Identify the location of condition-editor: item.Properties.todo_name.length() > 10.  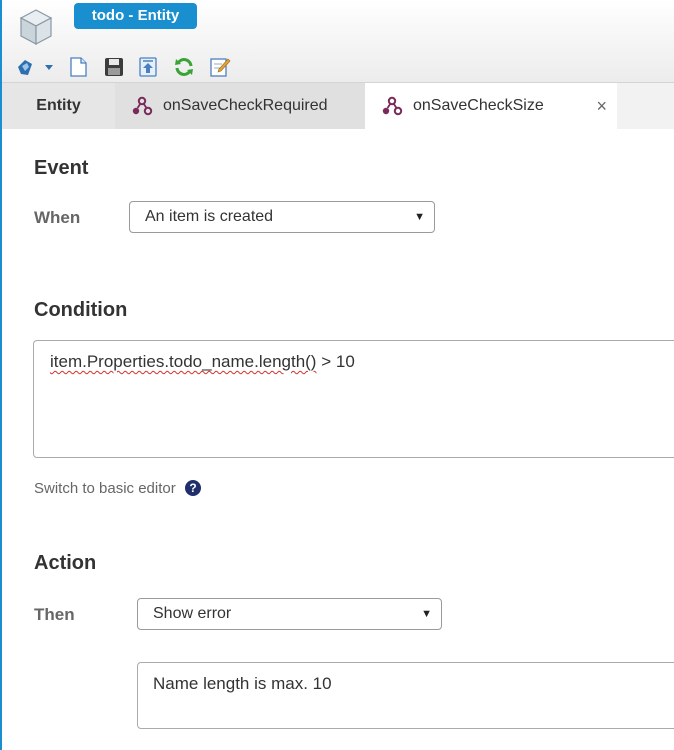
(353, 399).